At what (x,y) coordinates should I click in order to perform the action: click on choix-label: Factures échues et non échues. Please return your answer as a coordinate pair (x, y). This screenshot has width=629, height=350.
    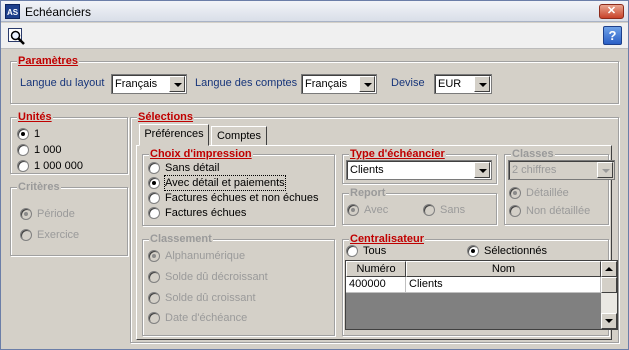
    Looking at the image, I should click on (242, 198).